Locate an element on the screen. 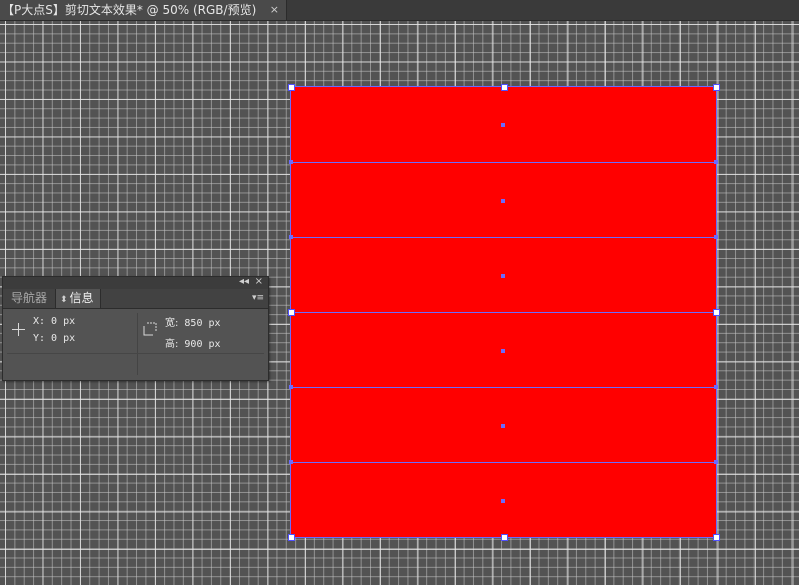 Image resolution: width=799 pixels, height=585 pixels. panel-divider is located at coordinates (137, 344).